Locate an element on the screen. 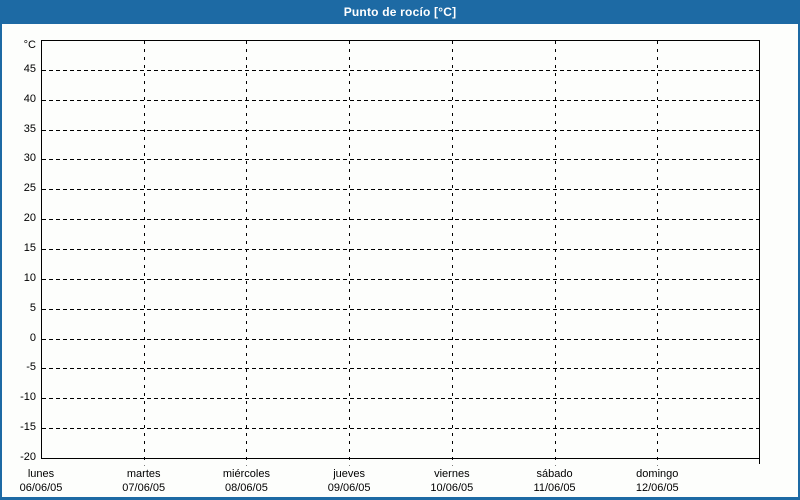 This screenshot has width=800, height=500. y-tick-label: 10 is located at coordinates (29, 278).